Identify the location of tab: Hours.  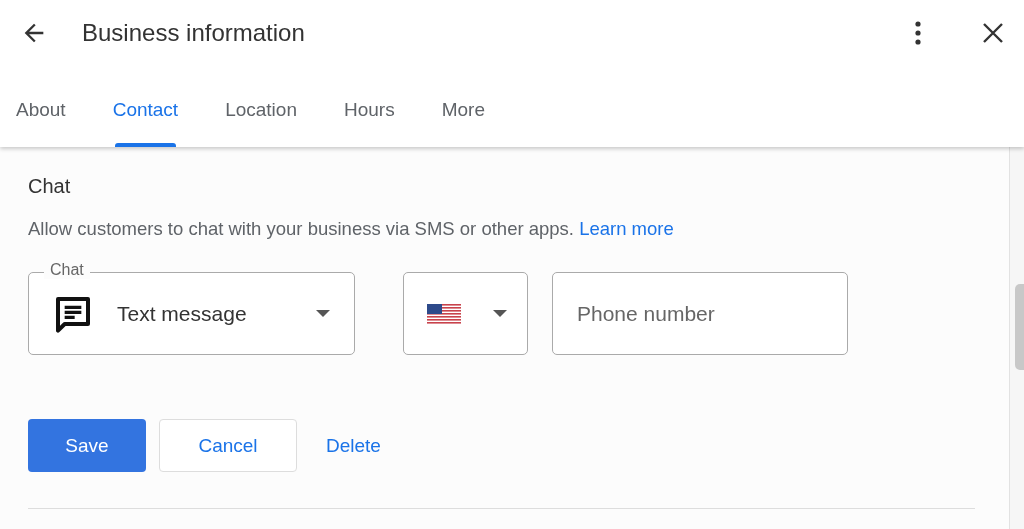
(369, 106).